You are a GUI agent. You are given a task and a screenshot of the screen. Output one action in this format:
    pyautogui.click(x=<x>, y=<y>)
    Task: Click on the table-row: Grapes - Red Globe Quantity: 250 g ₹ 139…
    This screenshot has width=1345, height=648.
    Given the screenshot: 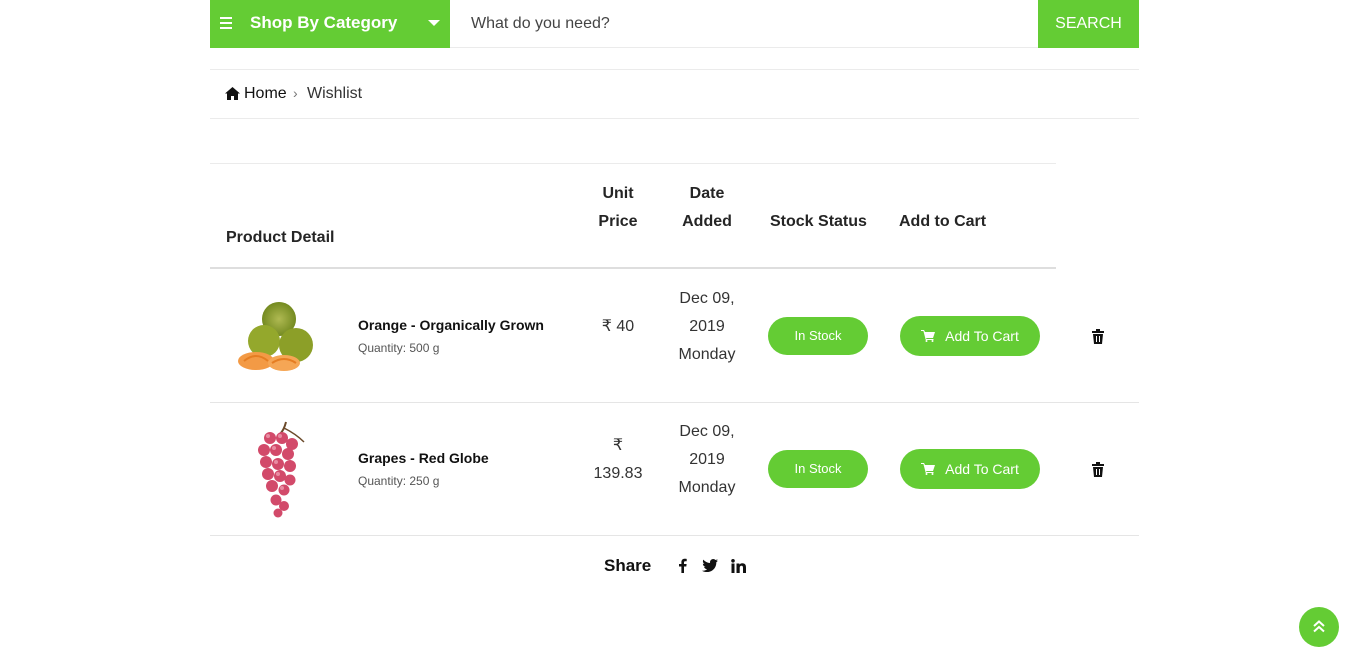 What is the action you would take?
    pyautogui.click(x=674, y=469)
    